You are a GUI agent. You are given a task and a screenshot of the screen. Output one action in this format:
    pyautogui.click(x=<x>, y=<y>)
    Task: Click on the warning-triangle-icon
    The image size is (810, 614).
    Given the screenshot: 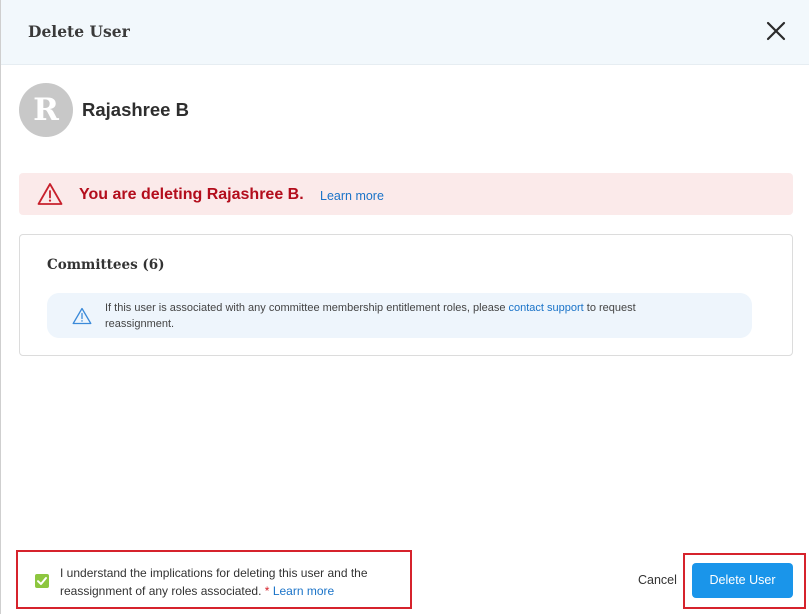 What is the action you would take?
    pyautogui.click(x=50, y=194)
    